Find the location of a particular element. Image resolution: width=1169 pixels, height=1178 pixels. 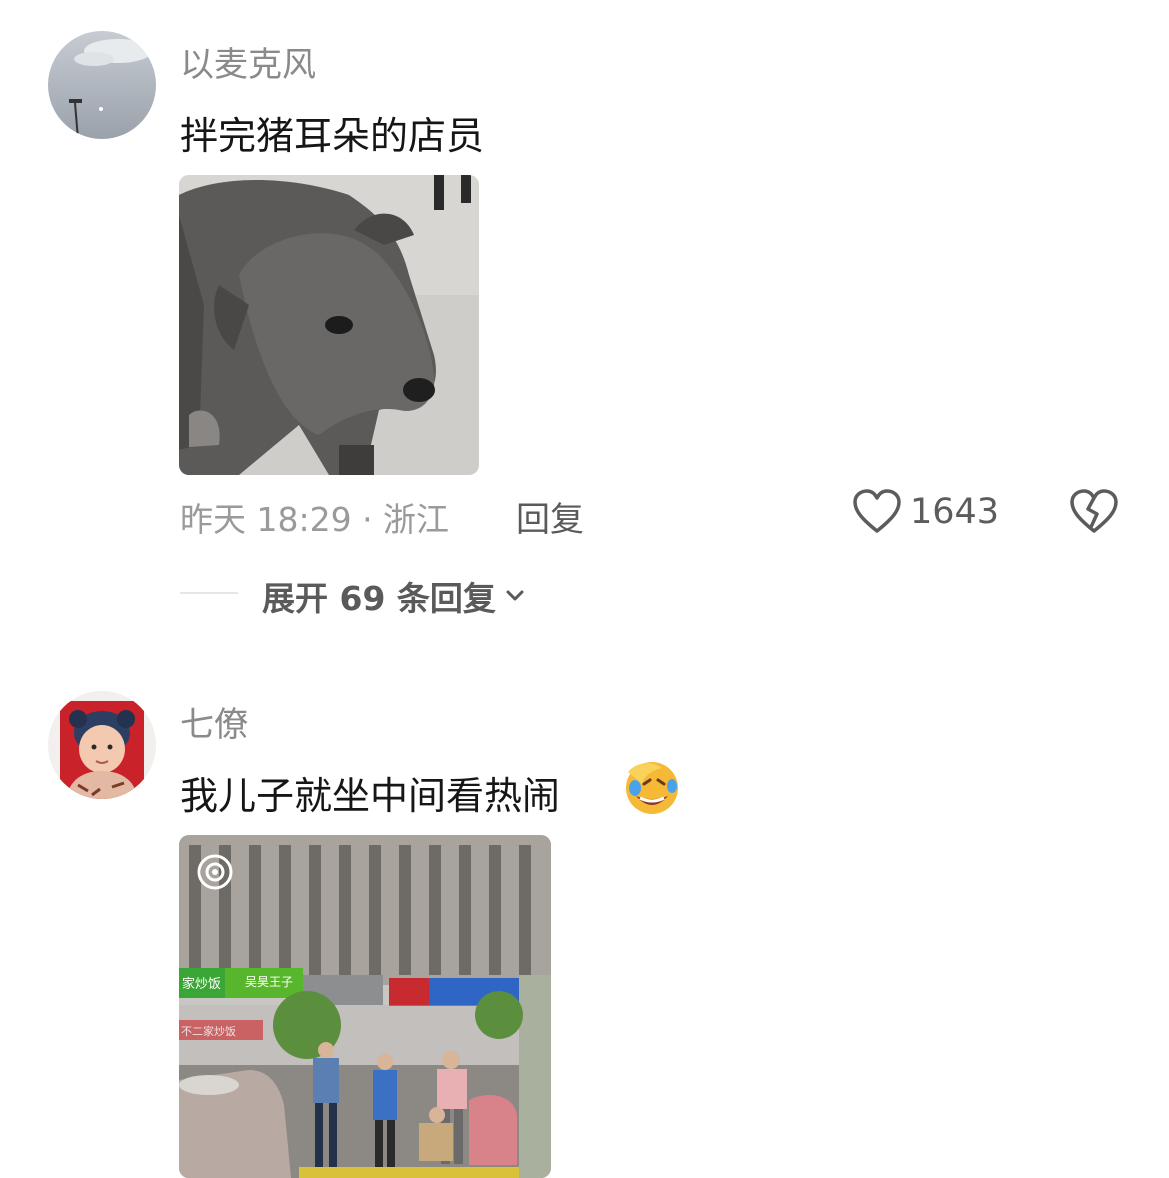

child-avatar-image is located at coordinates (102, 745).